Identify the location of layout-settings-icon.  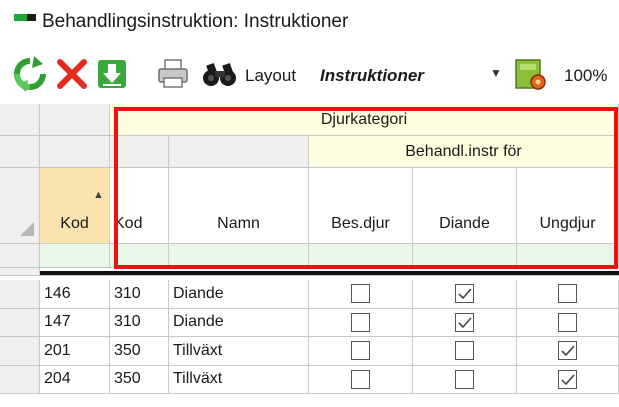
(530, 74).